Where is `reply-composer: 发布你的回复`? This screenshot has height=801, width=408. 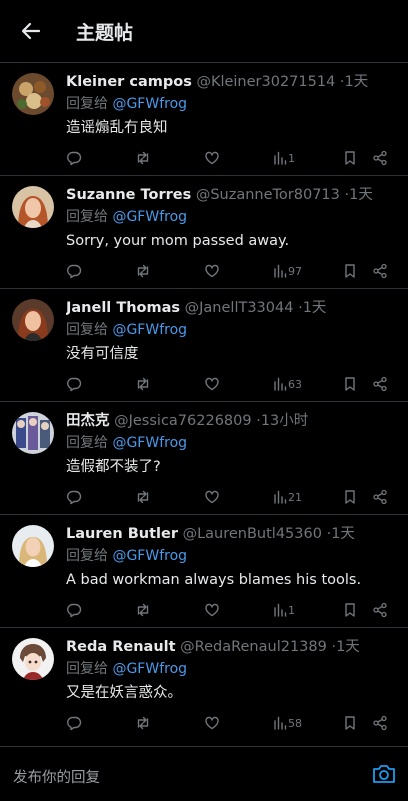
reply-composer: 发布你的回复 is located at coordinates (204, 773).